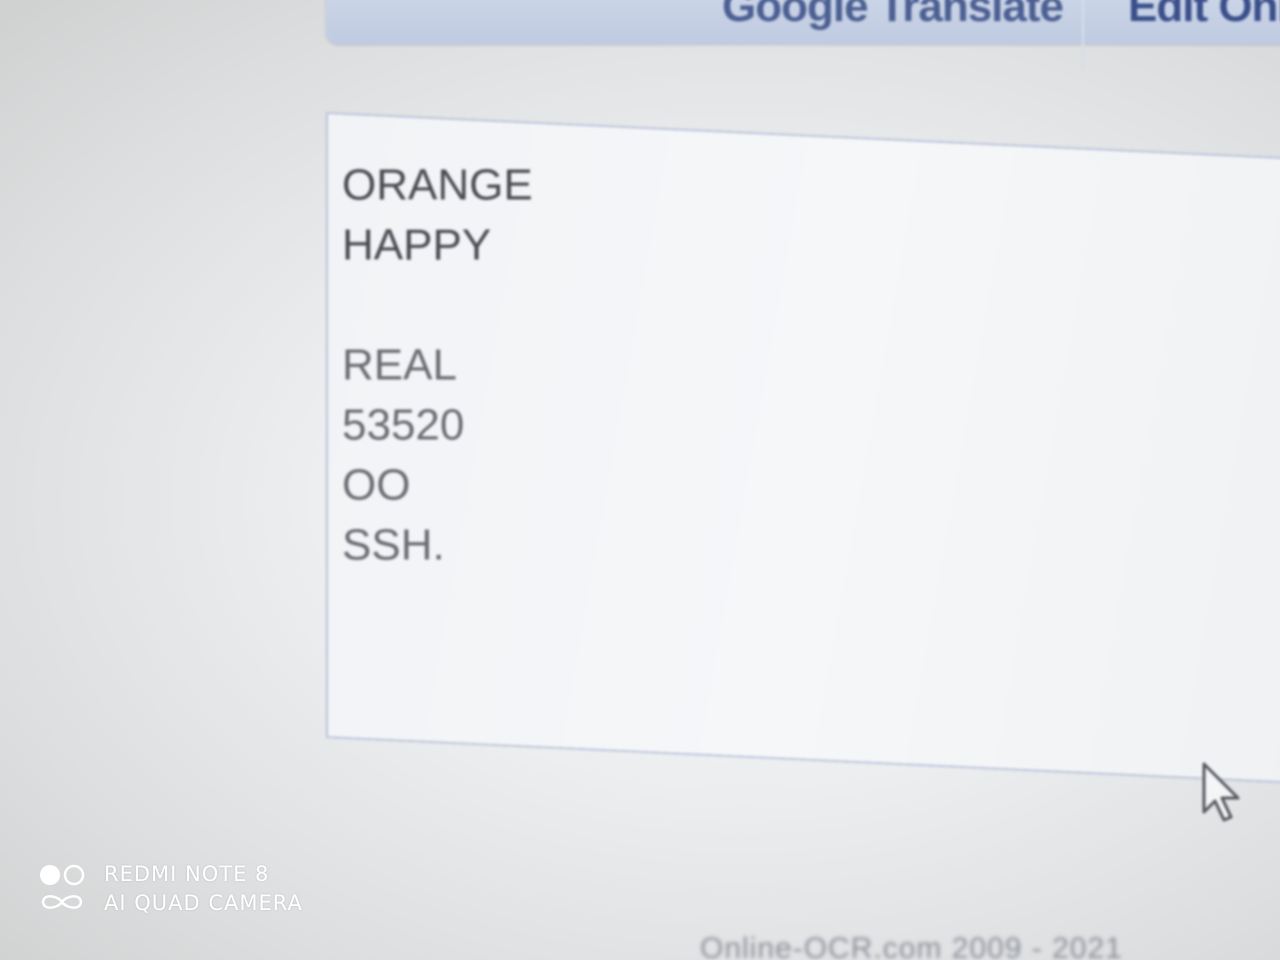  I want to click on toolbar-separator, so click(1083, 35).